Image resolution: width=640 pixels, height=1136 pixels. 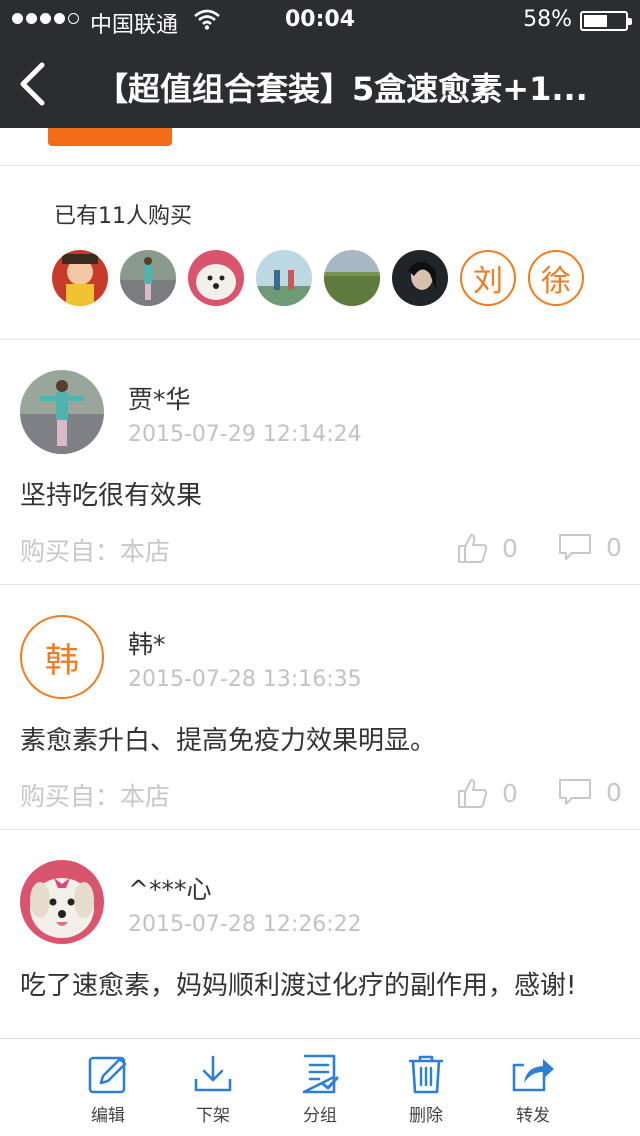 I want to click on download-icon, so click(x=213, y=1073).